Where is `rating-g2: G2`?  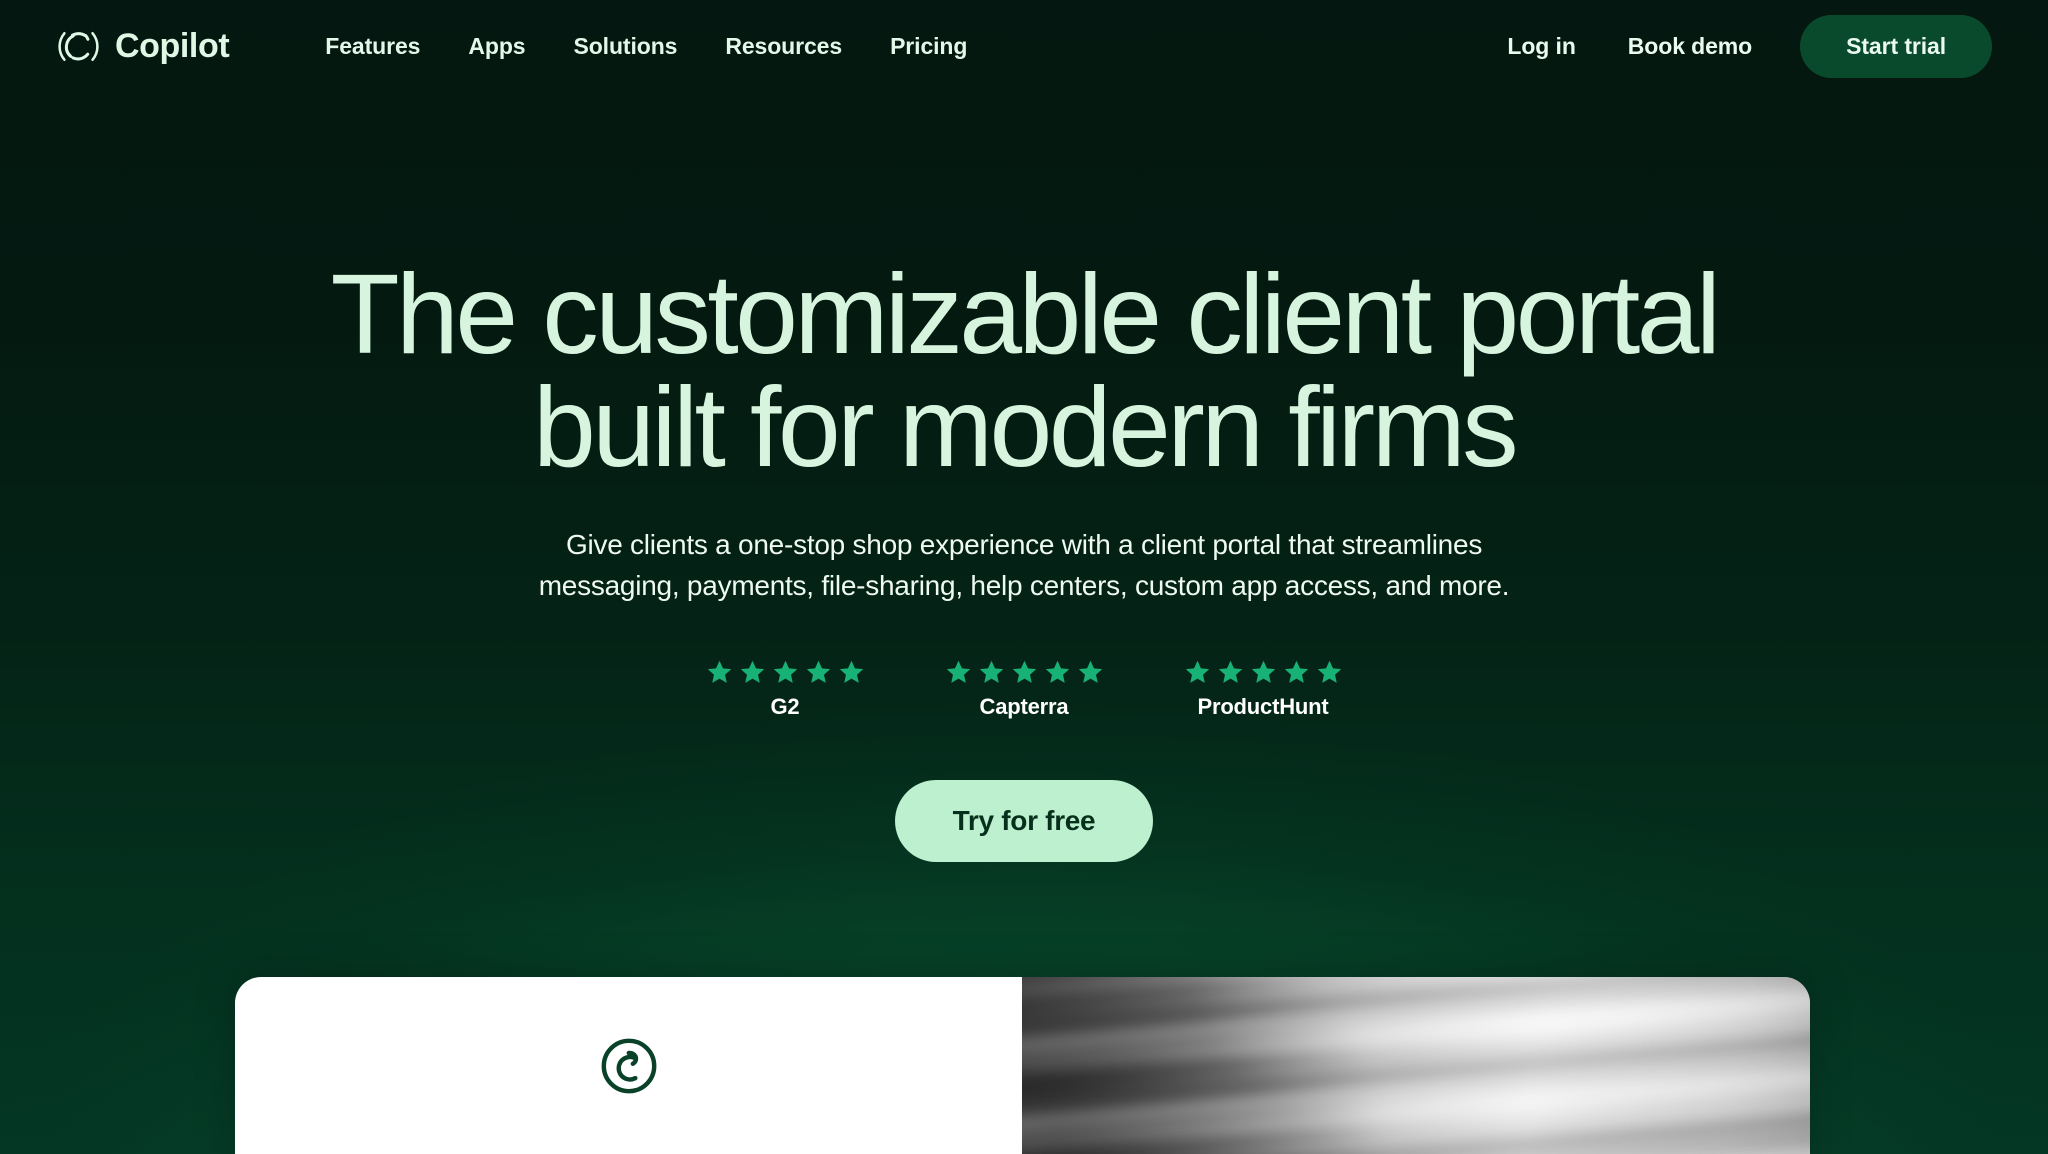
rating-g2: G2 is located at coordinates (785, 689).